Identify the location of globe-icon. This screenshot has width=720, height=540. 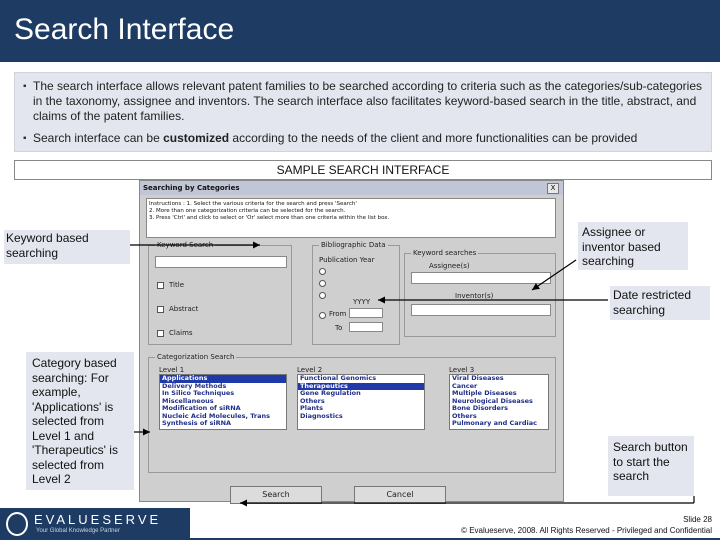
(17, 524).